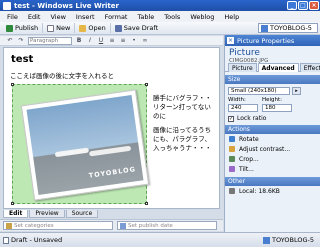 Image resolution: width=320 pixels, height=247 pixels. I want to click on link-icon: ∞, so click(145, 40).